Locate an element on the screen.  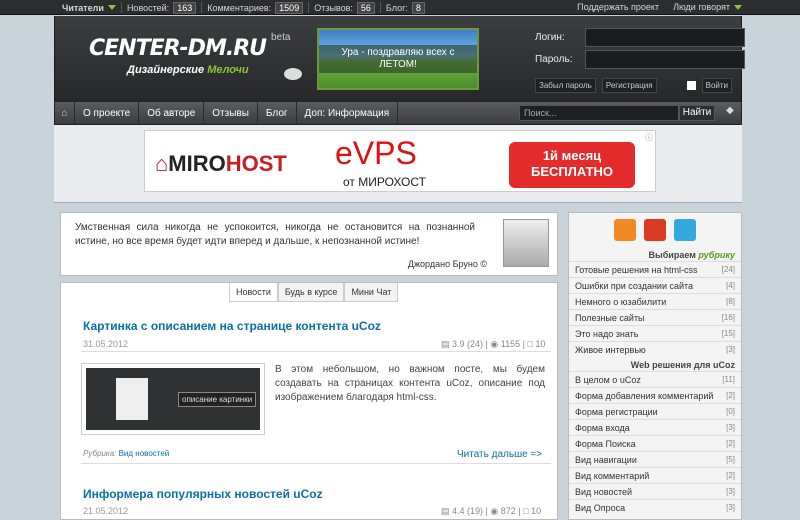
ad-from: от МИРОХОСТ is located at coordinates (384, 182).